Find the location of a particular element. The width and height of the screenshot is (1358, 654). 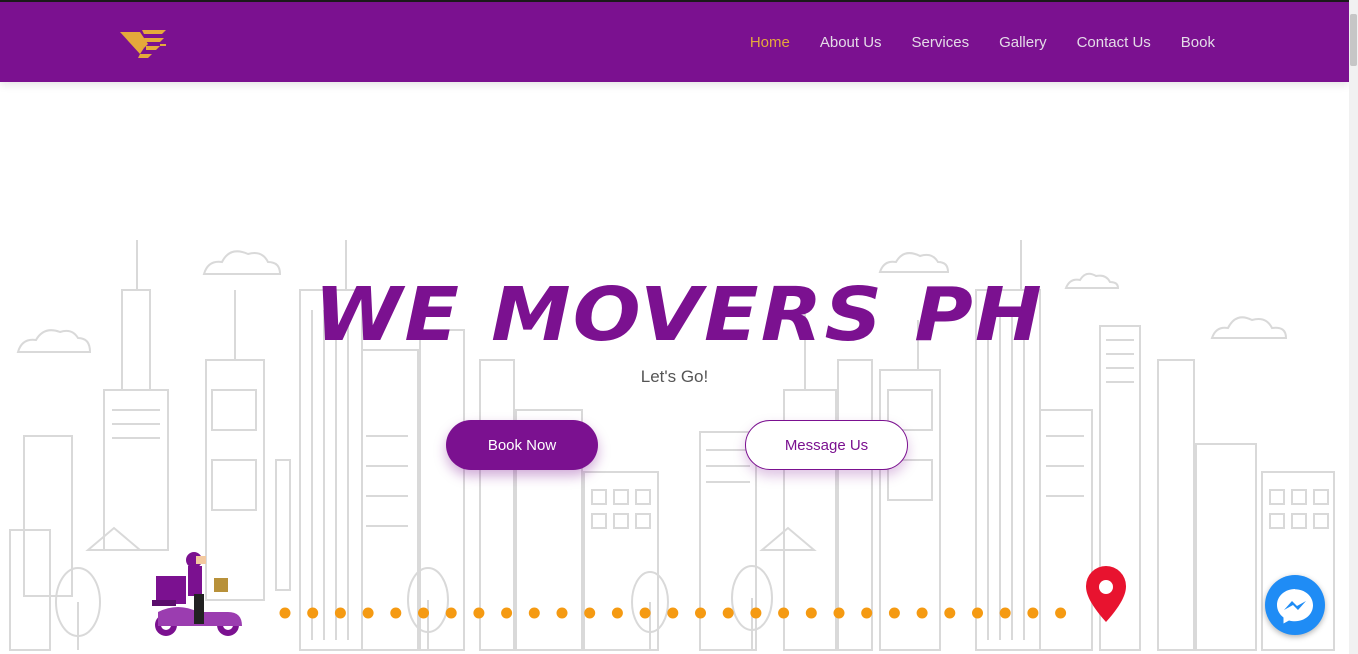

nav-item-home: Home is located at coordinates (770, 42).